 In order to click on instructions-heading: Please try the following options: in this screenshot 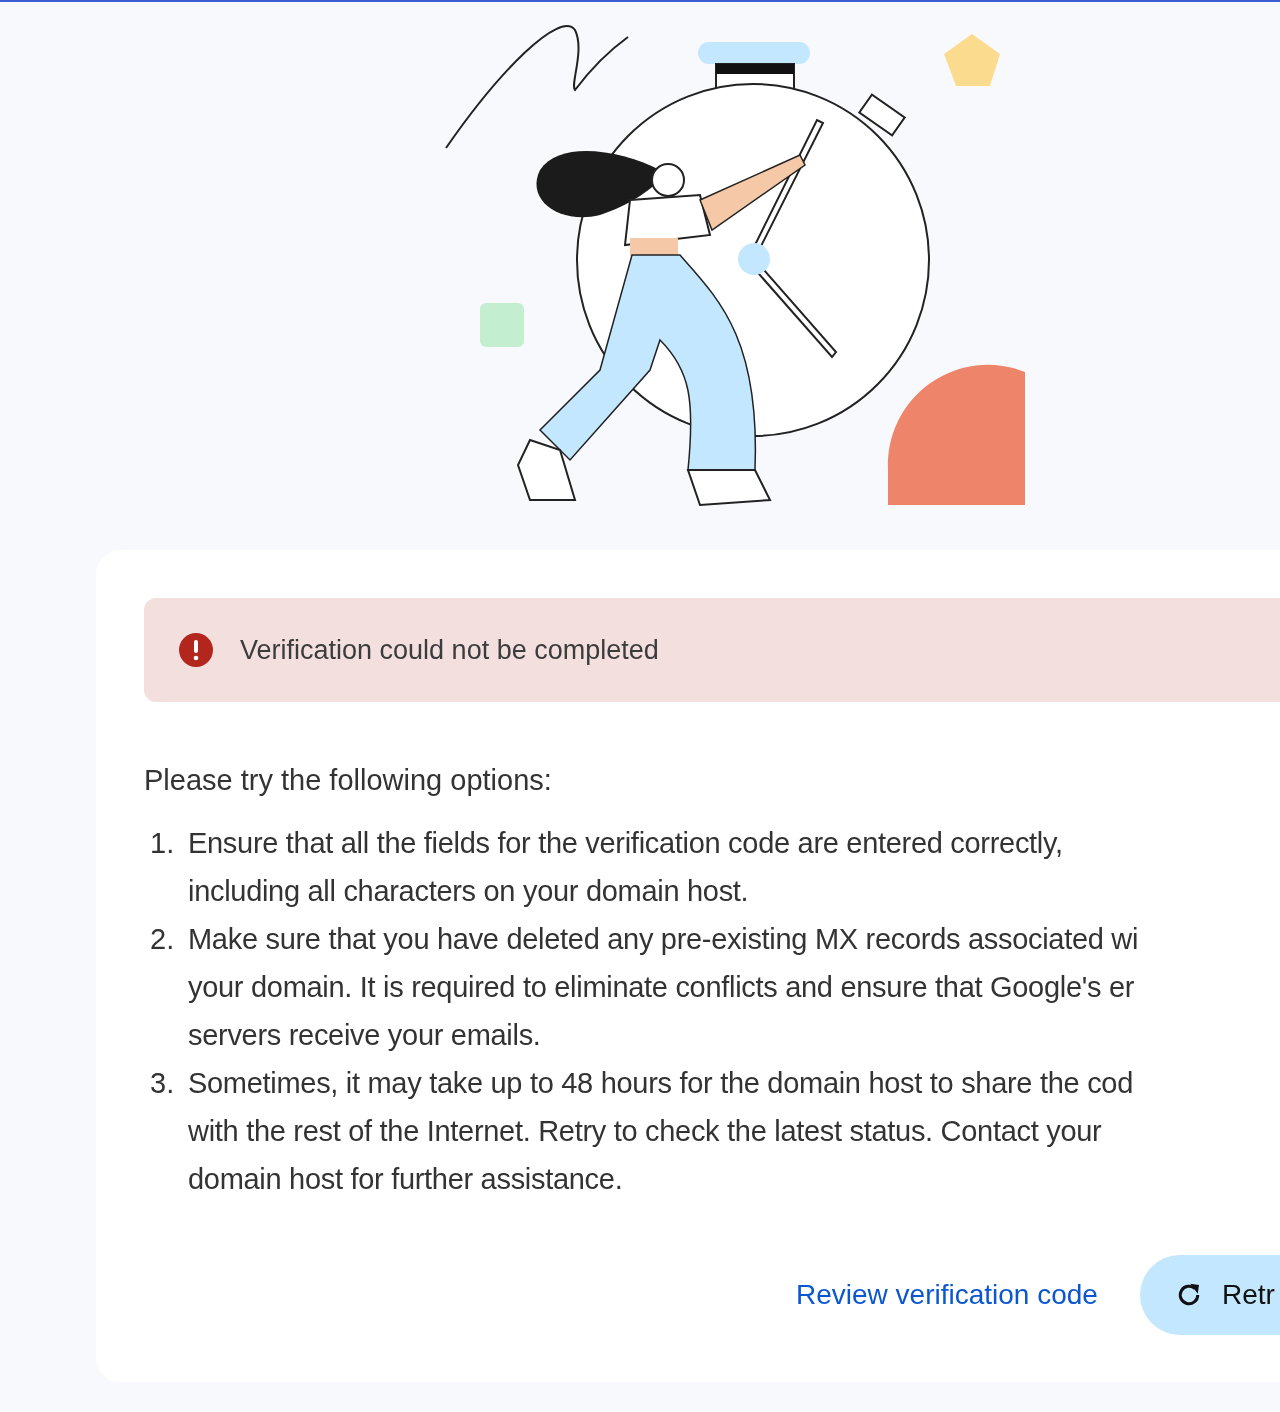, I will do `click(348, 780)`.